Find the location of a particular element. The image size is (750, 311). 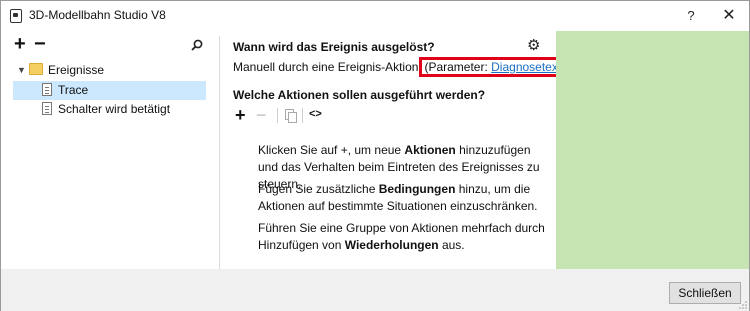

tree-item-label: Schalter wird betätigt is located at coordinates (114, 109).